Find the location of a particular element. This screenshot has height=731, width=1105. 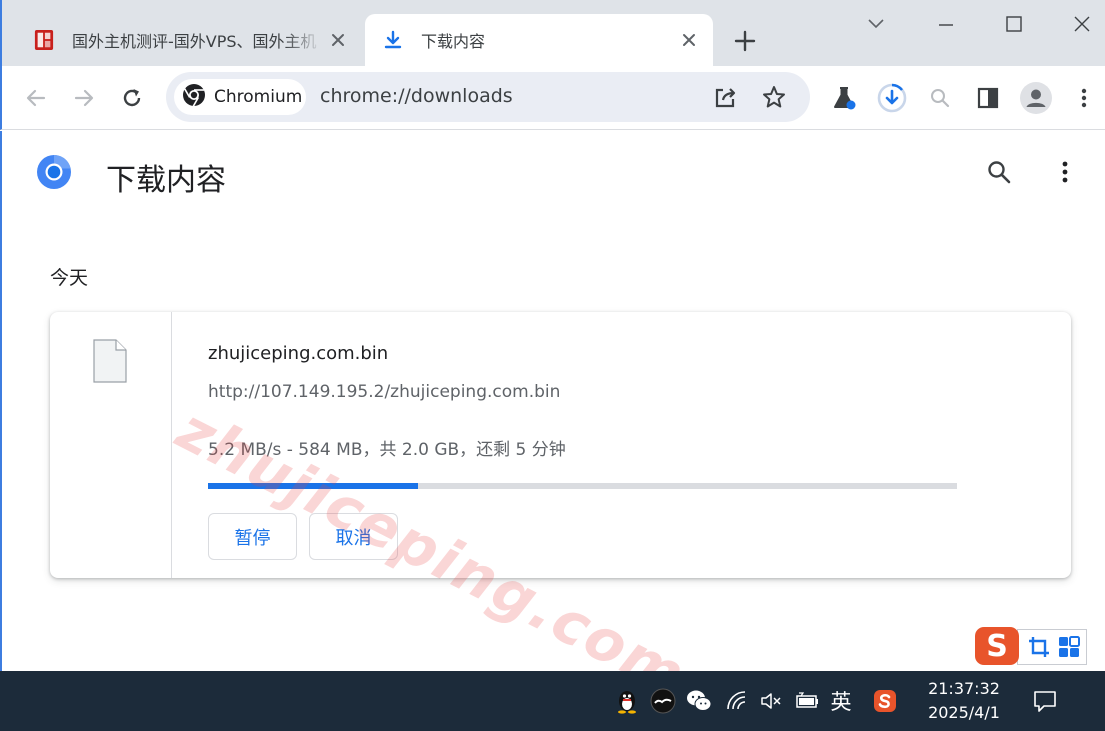

omnibox: Chromium chrome://downloads is located at coordinates (488, 97).